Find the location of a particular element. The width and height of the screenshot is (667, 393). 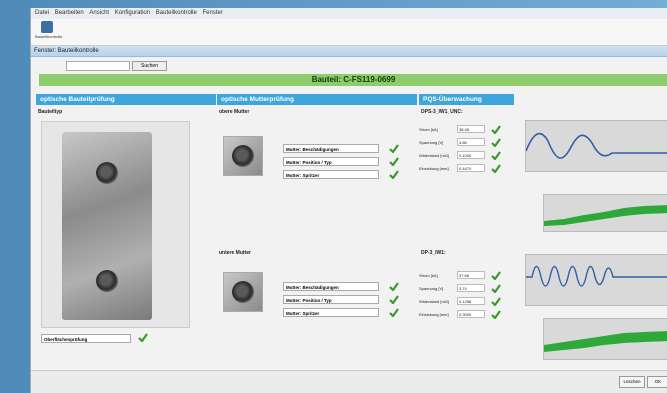

metric-value: 0.3000 is located at coordinates (471, 314).